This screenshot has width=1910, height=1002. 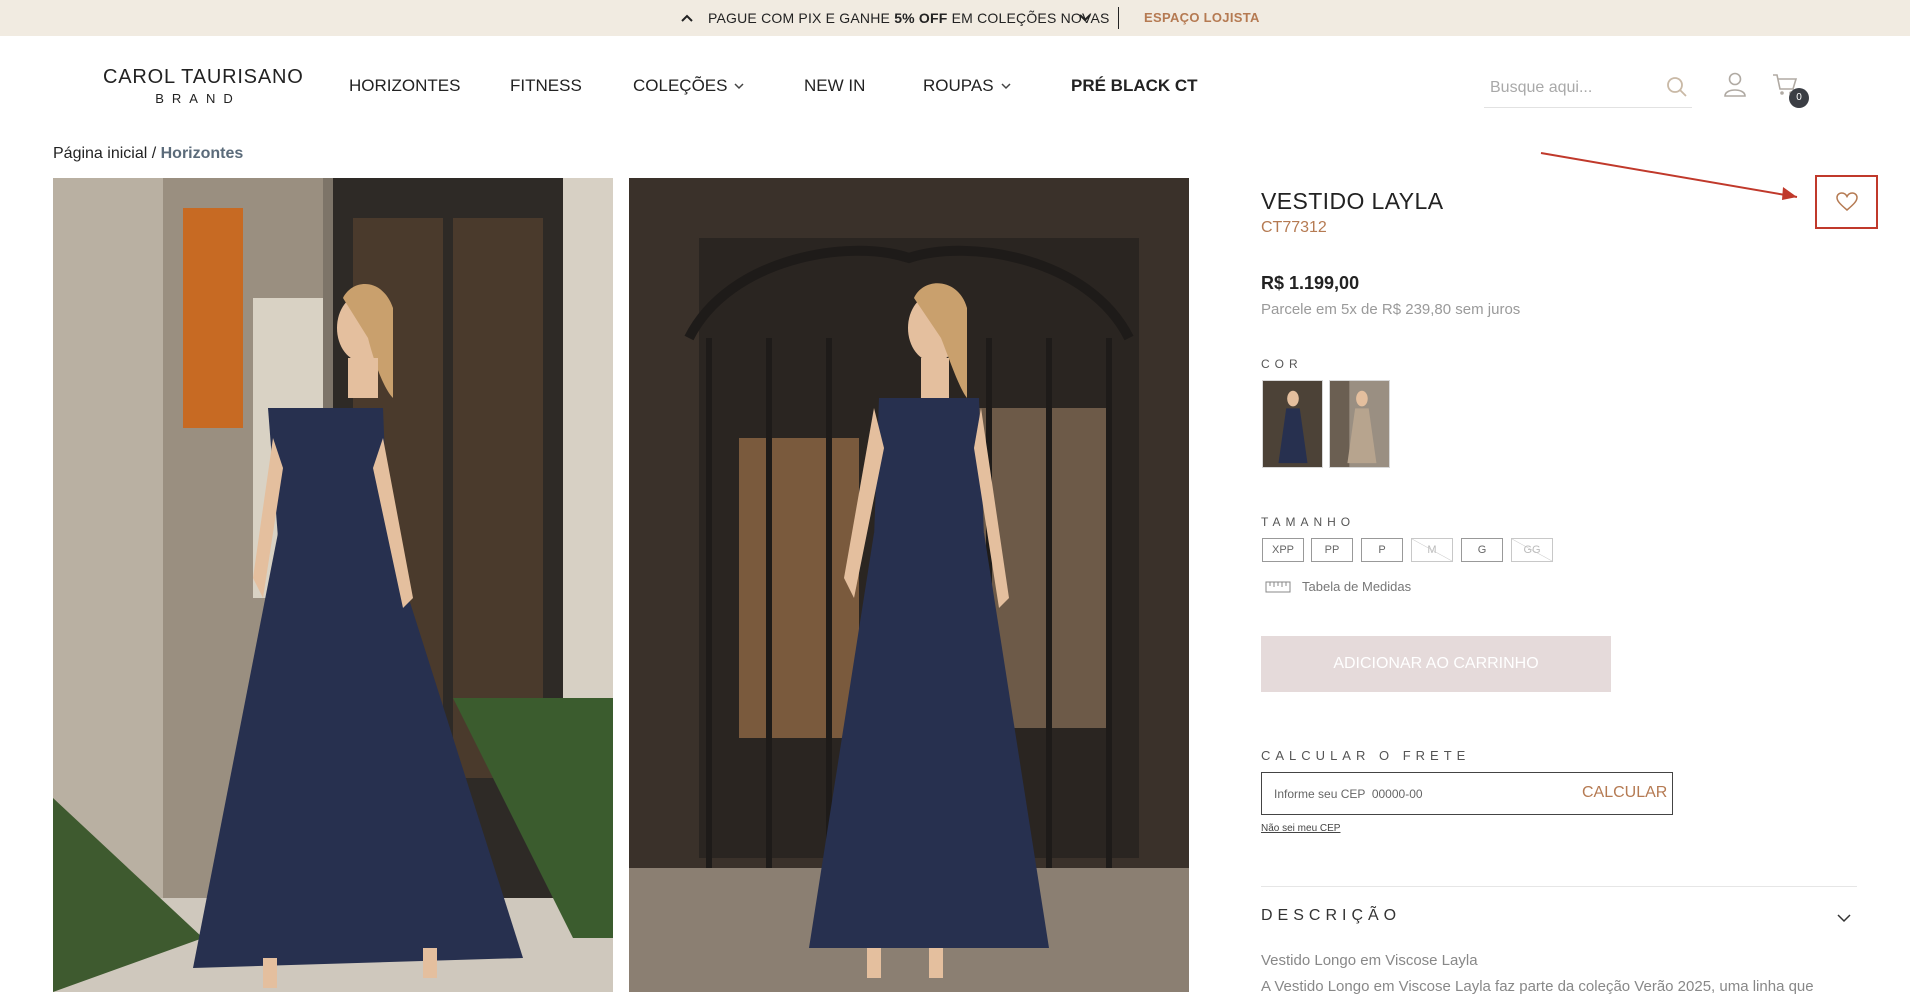 What do you see at coordinates (1436, 664) in the screenshot?
I see `add-to-cart-button: ADICIONAR AO CARRINHO` at bounding box center [1436, 664].